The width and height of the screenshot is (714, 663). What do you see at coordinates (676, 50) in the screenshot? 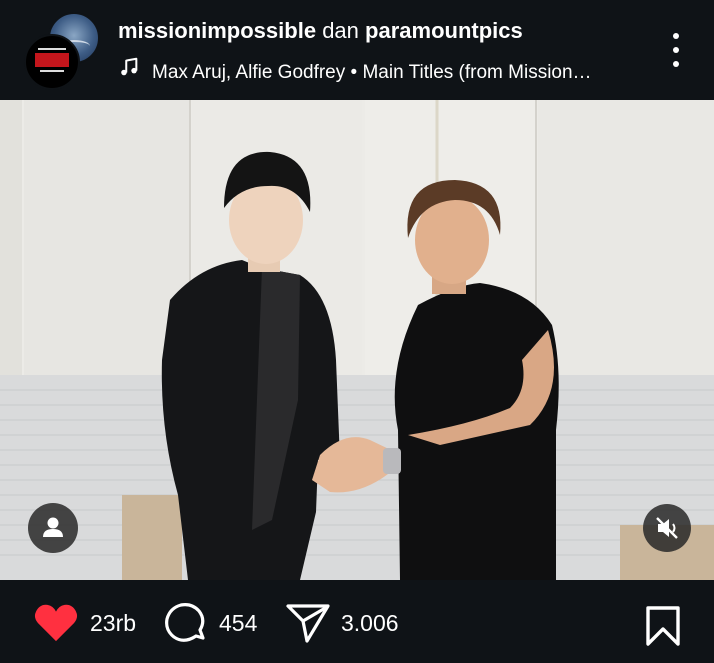
I see `more-options-button` at bounding box center [676, 50].